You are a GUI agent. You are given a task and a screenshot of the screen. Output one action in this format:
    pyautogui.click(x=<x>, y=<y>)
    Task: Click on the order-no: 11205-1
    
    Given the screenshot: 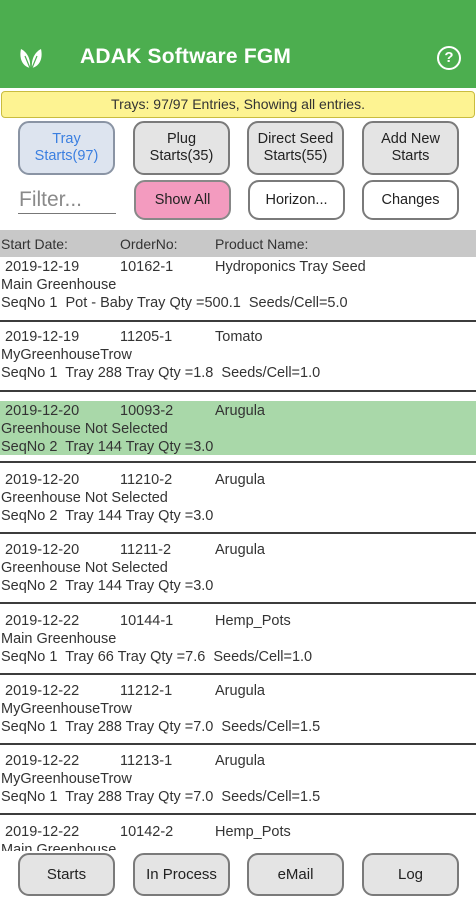 What is the action you would take?
    pyautogui.click(x=146, y=337)
    